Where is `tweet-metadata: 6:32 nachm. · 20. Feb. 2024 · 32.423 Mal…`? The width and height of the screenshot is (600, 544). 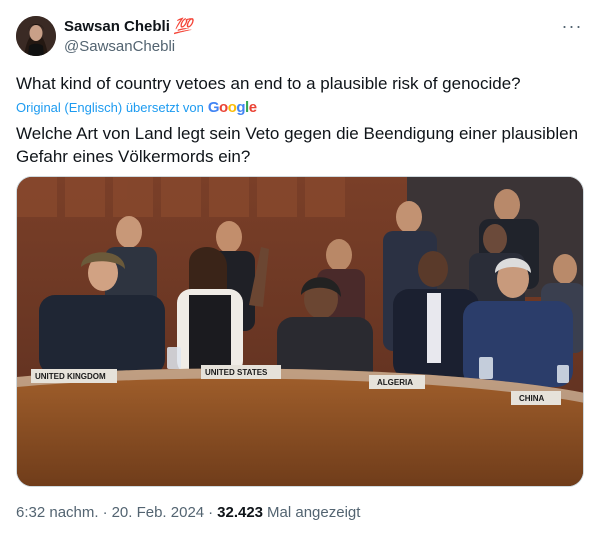 tweet-metadata: 6:32 nachm. · 20. Feb. 2024 · 32.423 Mal… is located at coordinates (188, 512).